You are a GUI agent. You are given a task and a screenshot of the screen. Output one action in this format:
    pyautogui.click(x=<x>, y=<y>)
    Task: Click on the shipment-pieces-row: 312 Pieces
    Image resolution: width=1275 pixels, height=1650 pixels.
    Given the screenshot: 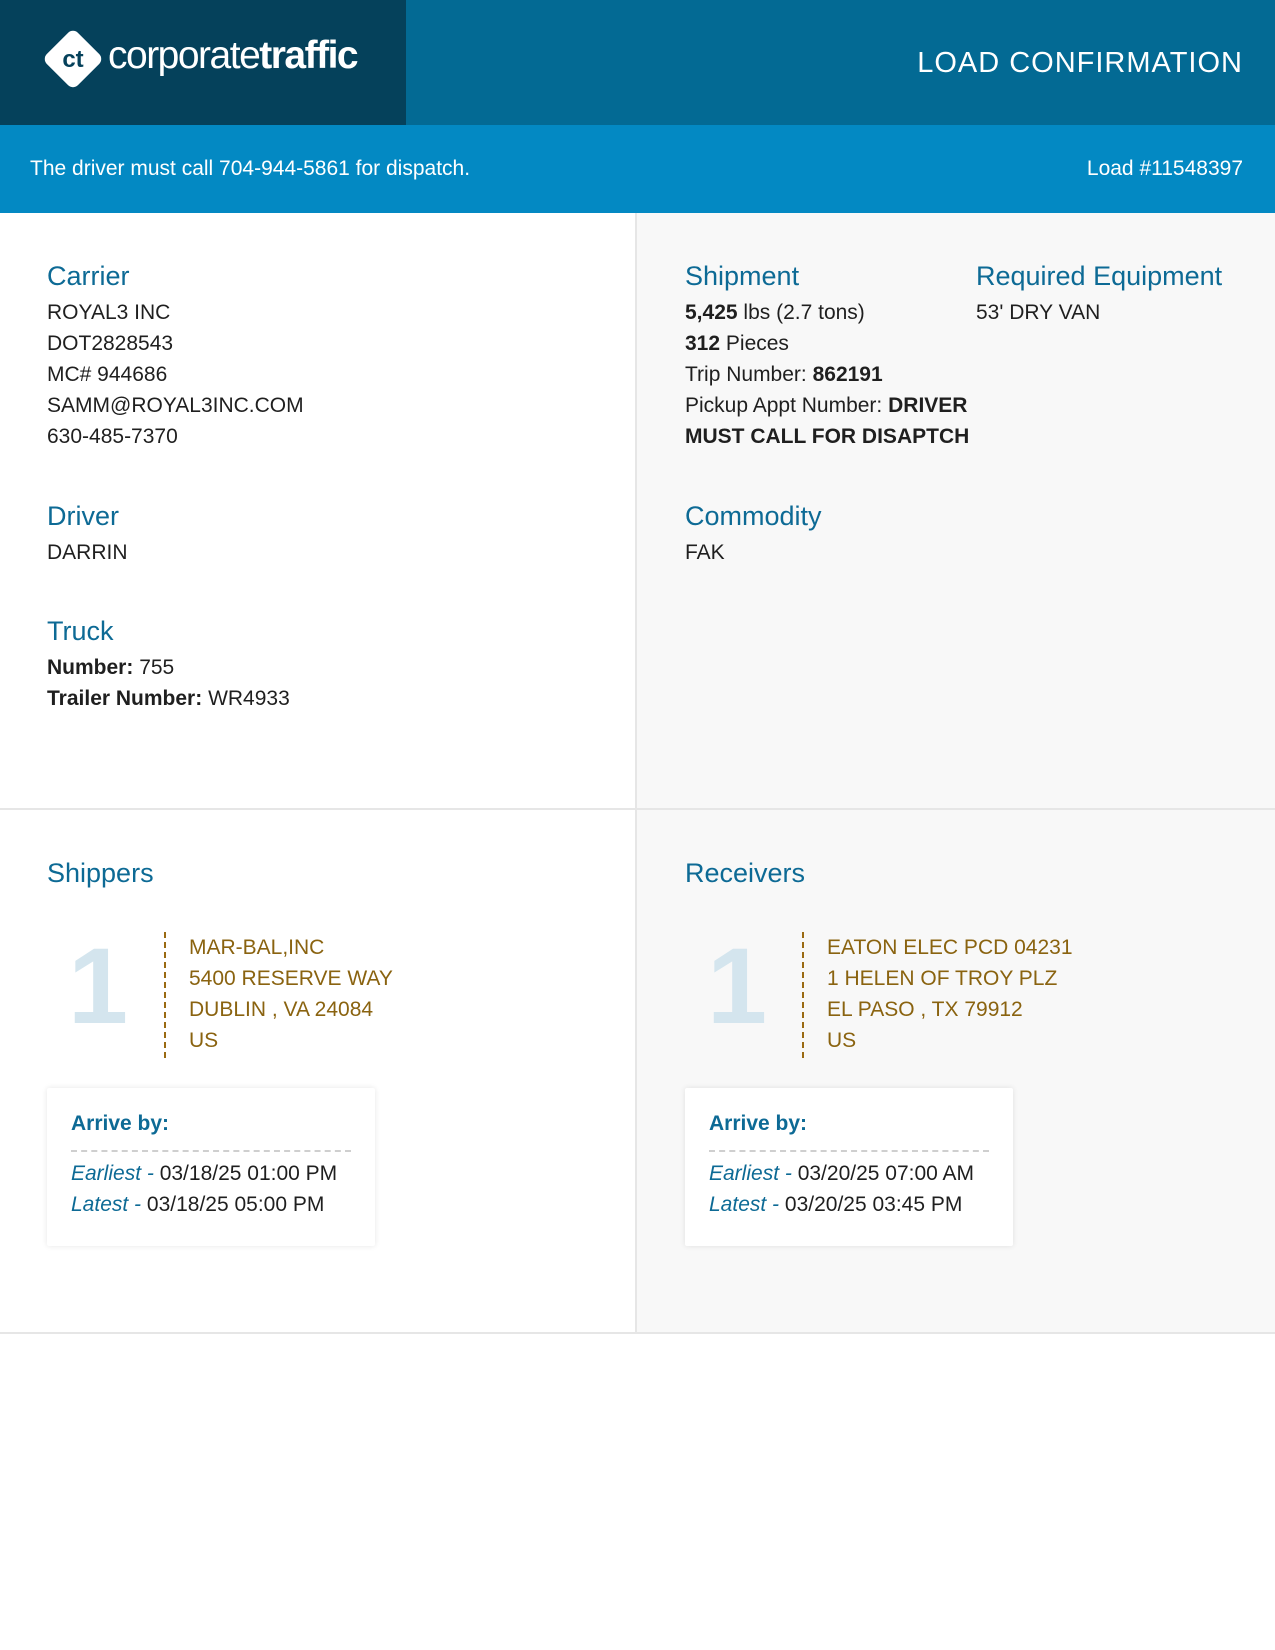 What is the action you would take?
    pyautogui.click(x=827, y=343)
    